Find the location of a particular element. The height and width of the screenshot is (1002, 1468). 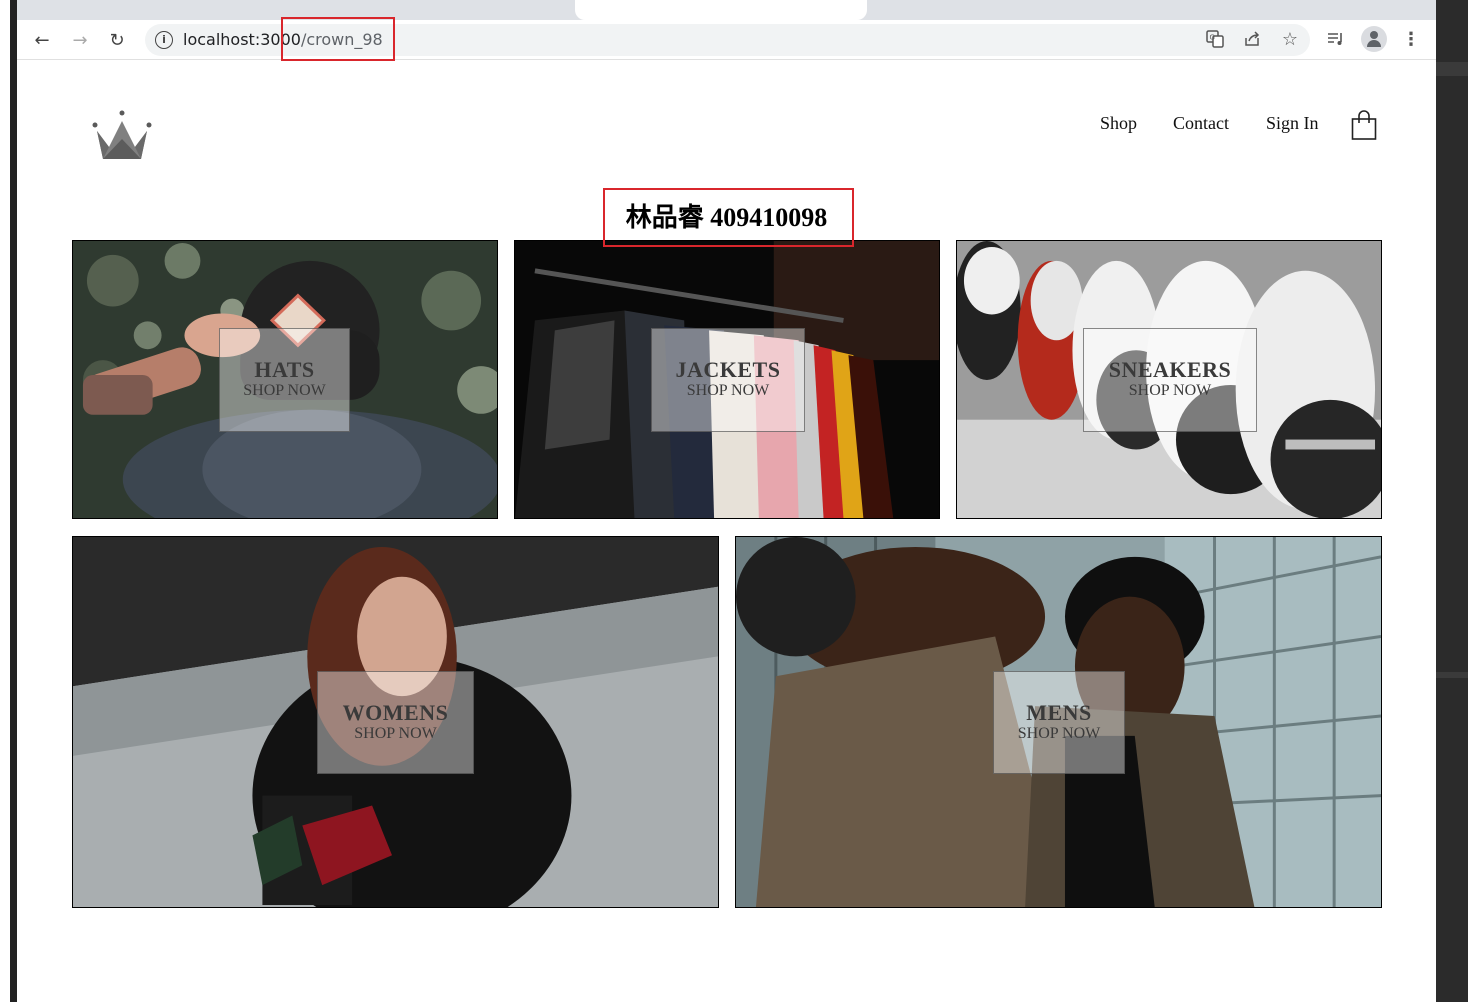

url-highlight-box is located at coordinates (338, 39).